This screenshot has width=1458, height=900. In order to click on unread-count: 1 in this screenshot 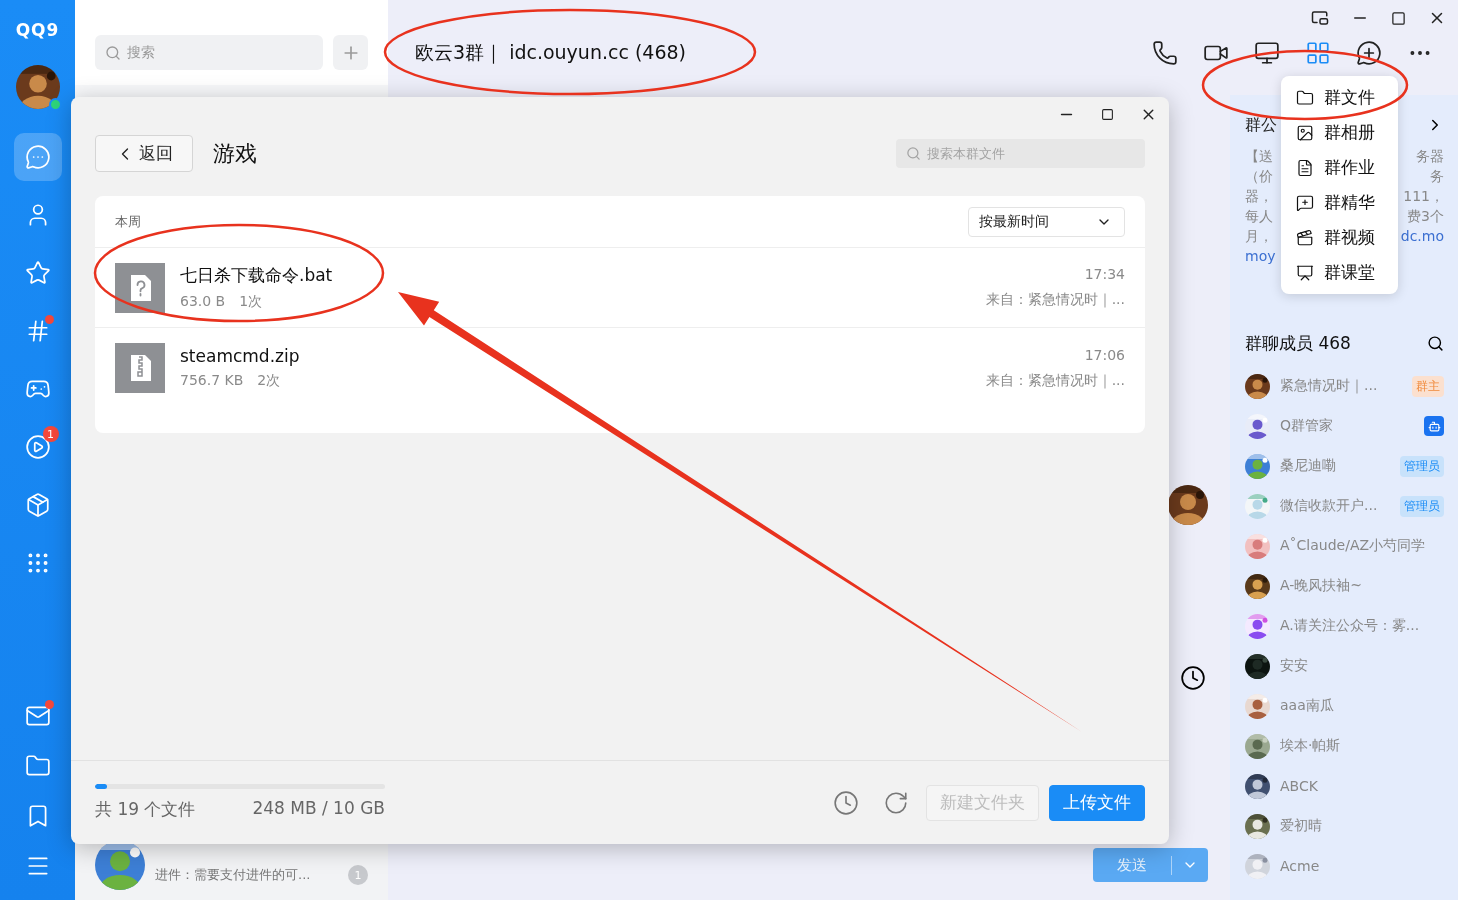, I will do `click(358, 875)`.